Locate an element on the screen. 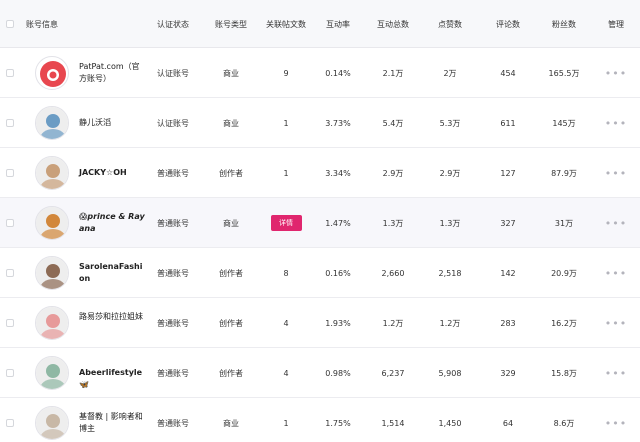 Image resolution: width=640 pixels, height=442 pixels. likes-count: 2万 is located at coordinates (450, 73).